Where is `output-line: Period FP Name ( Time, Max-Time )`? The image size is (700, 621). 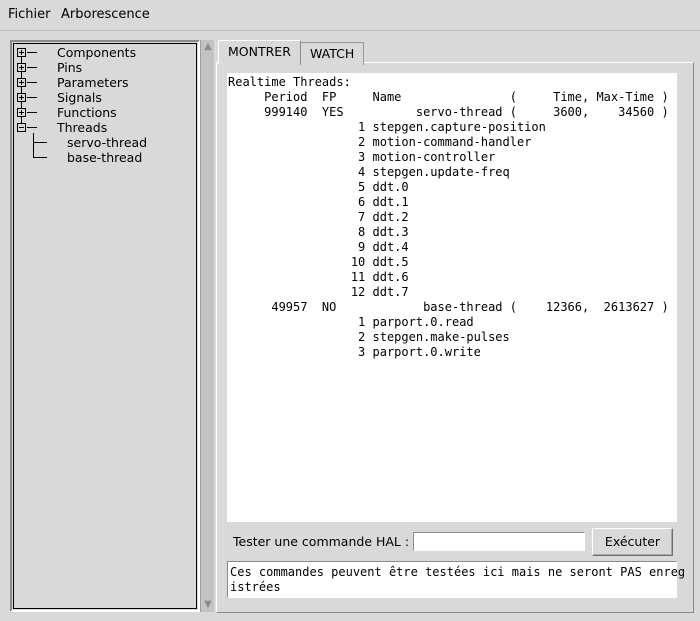
output-line: Period FP Name ( Time, Max-Time ) is located at coordinates (448, 97).